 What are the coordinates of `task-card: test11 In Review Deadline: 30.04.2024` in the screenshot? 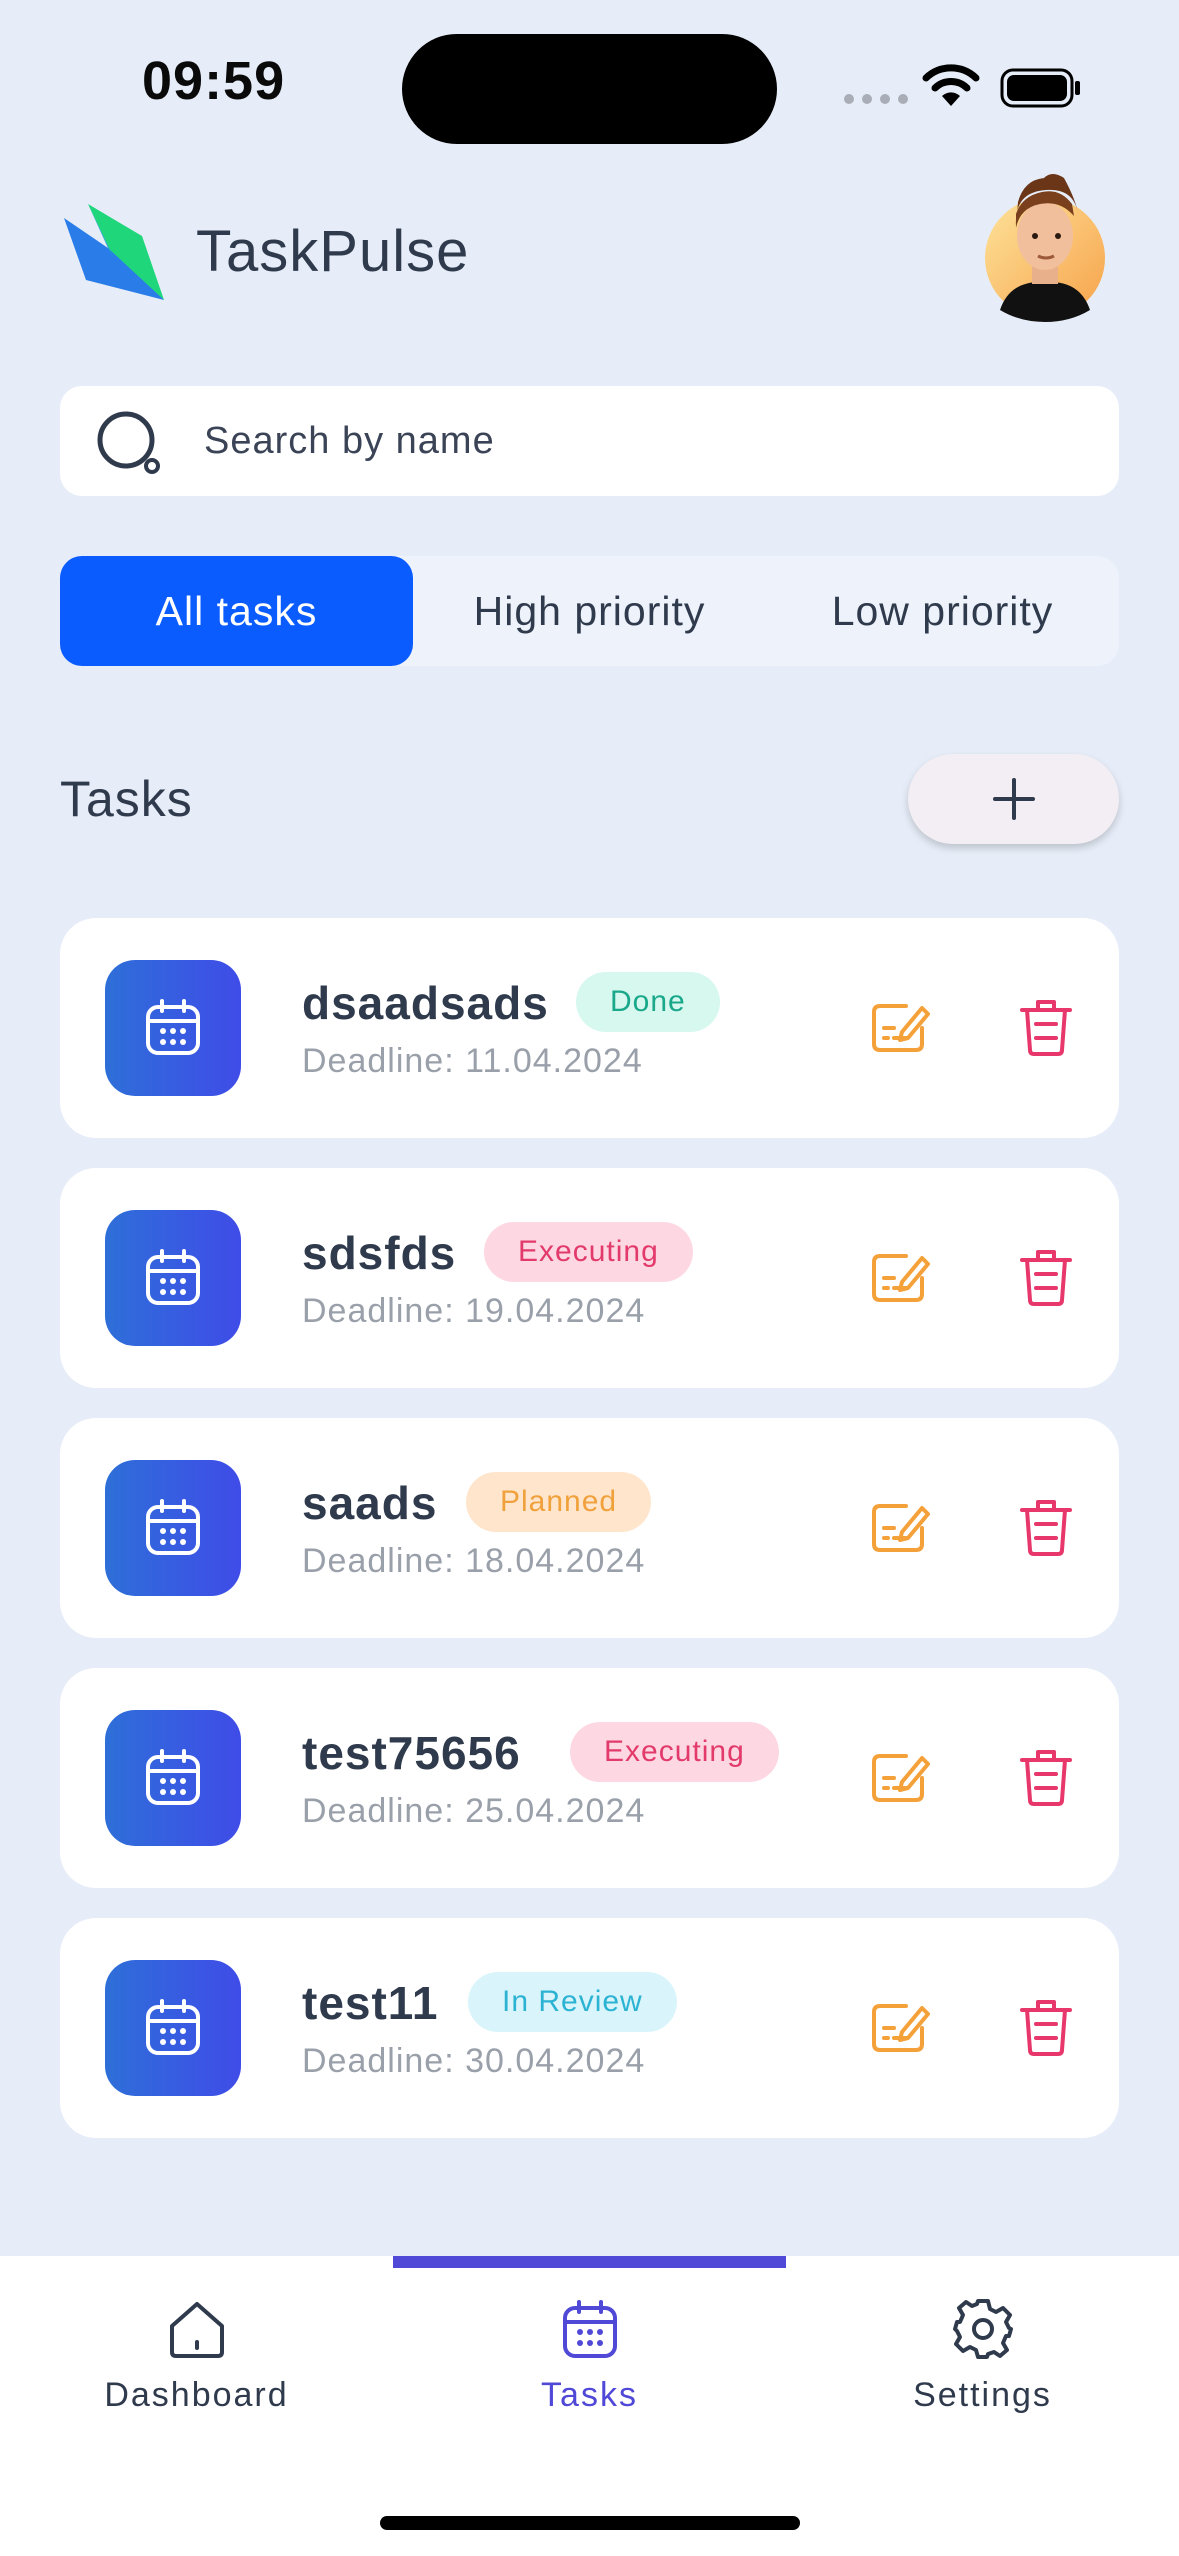 It's located at (589, 2028).